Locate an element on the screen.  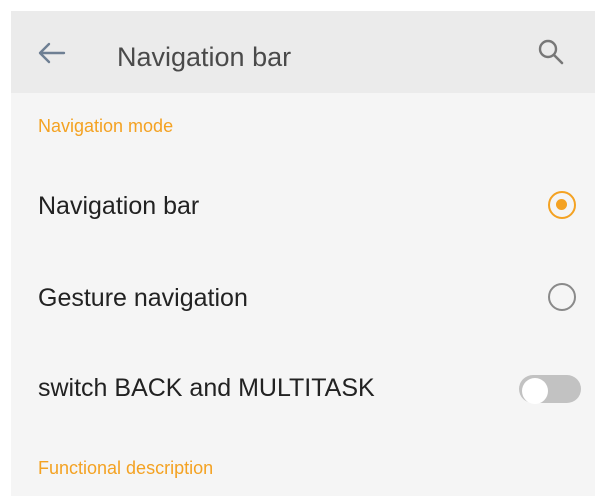
switch-back-multitask-toggle is located at coordinates (550, 389).